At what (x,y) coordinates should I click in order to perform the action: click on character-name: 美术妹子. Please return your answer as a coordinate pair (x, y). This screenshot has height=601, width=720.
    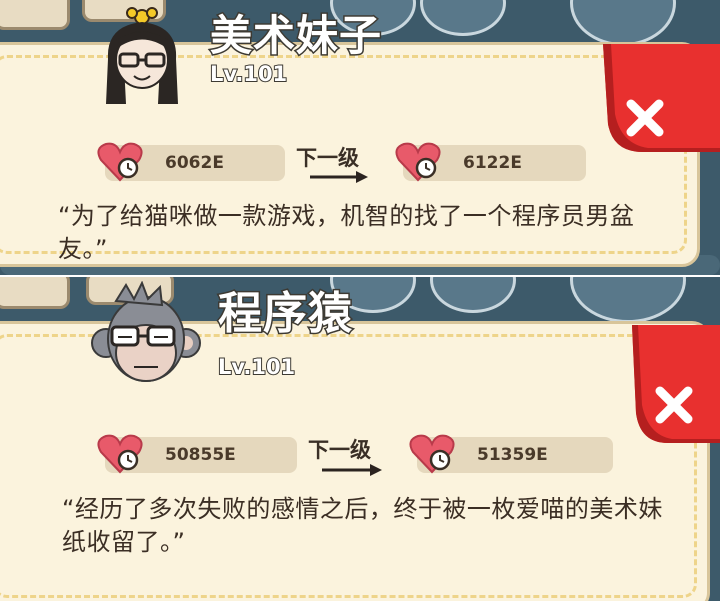
    Looking at the image, I should click on (295, 36).